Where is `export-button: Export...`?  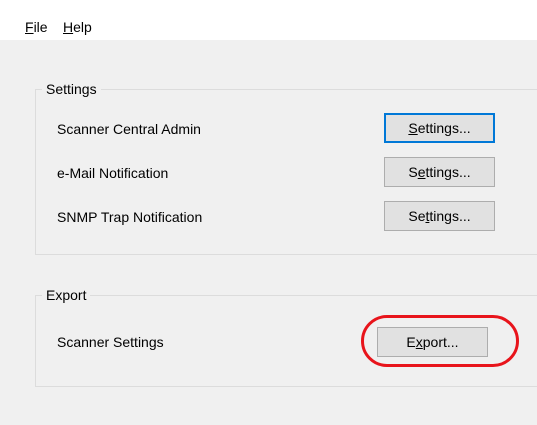 export-button: Export... is located at coordinates (432, 342).